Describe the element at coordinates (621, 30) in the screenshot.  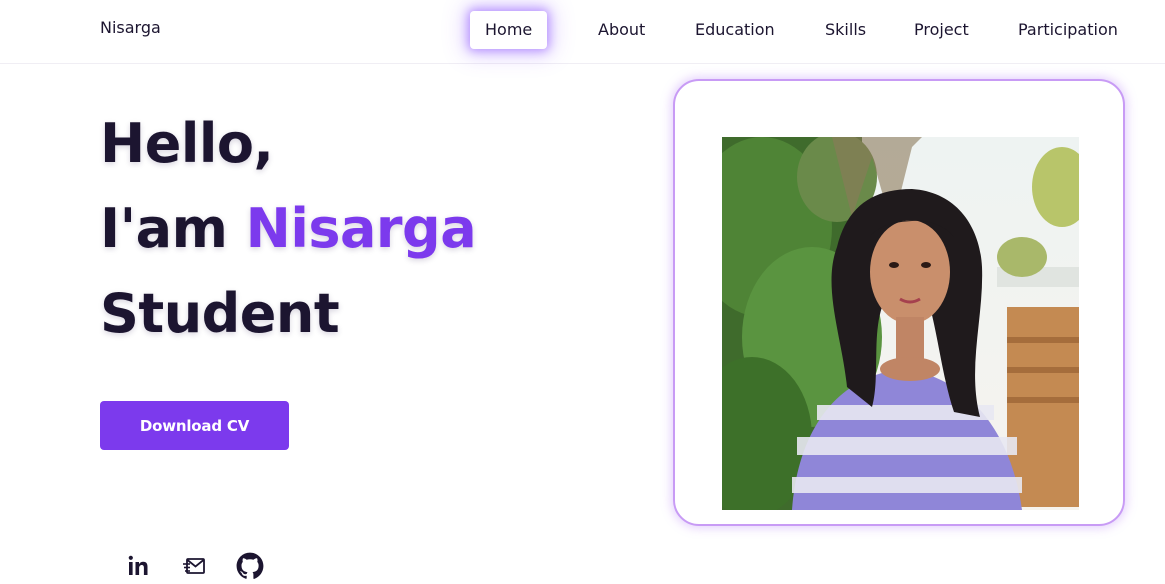
I see `nav-about: About` at that location.